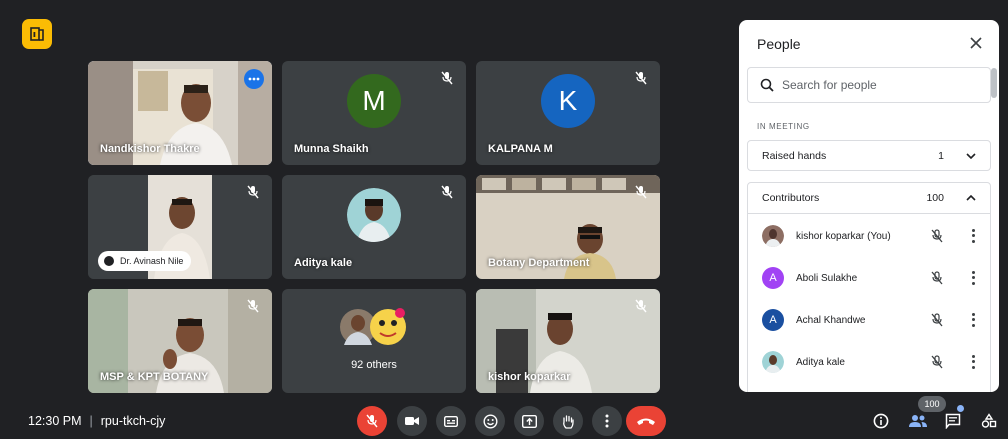 The image size is (1008, 439). Describe the element at coordinates (109, 261) in the screenshot. I see `account-icon` at that location.